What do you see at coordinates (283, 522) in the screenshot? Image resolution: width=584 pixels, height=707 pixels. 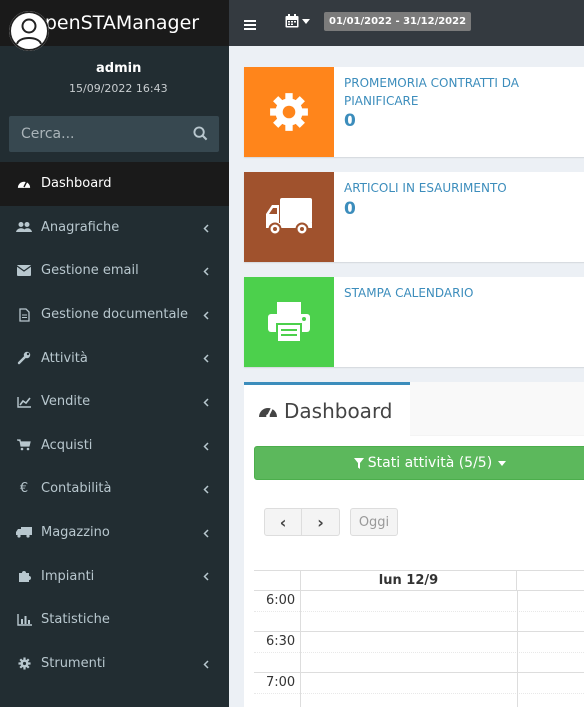 I see `prev-button: ‹` at bounding box center [283, 522].